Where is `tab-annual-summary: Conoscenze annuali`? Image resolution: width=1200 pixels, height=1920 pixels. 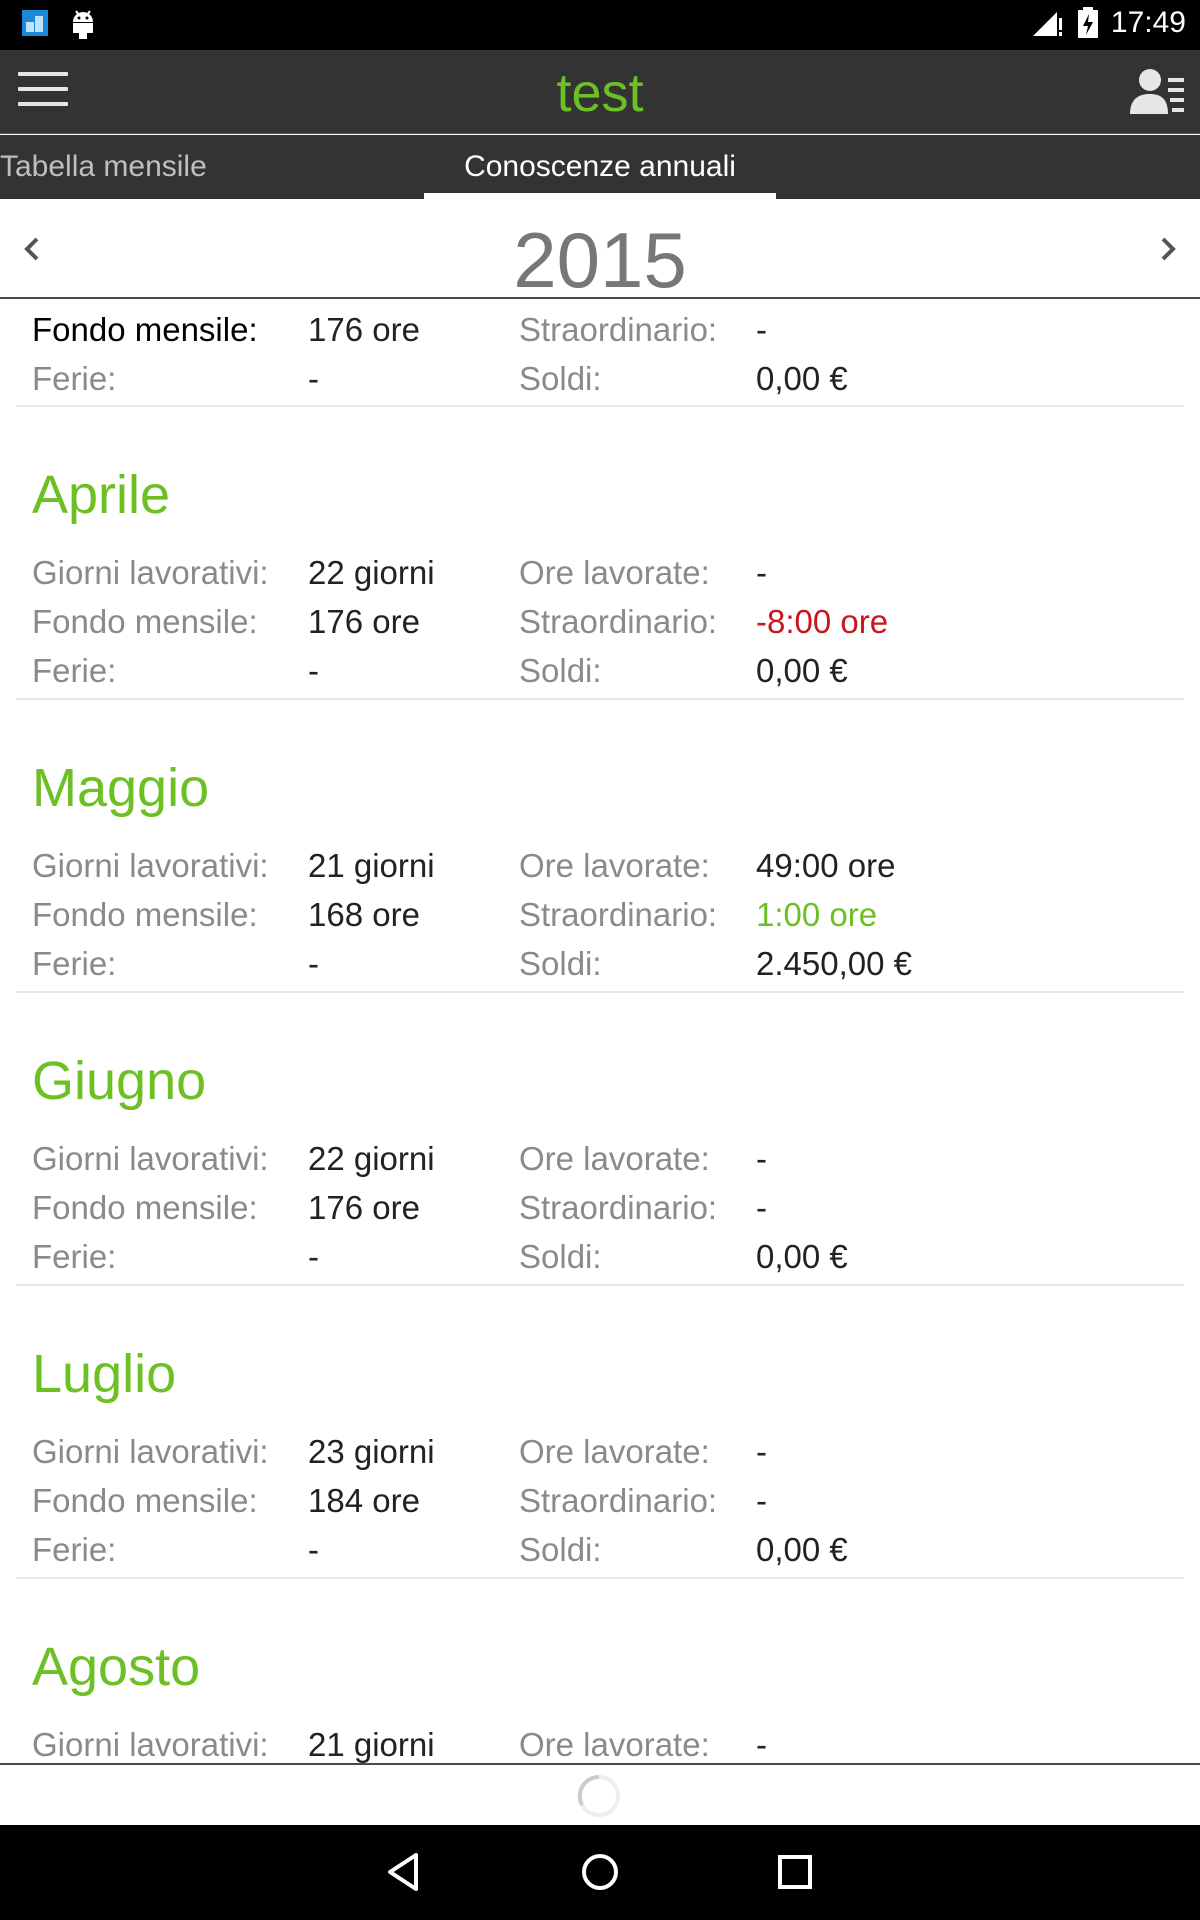
tab-annual-summary: Conoscenze annuali is located at coordinates (600, 167).